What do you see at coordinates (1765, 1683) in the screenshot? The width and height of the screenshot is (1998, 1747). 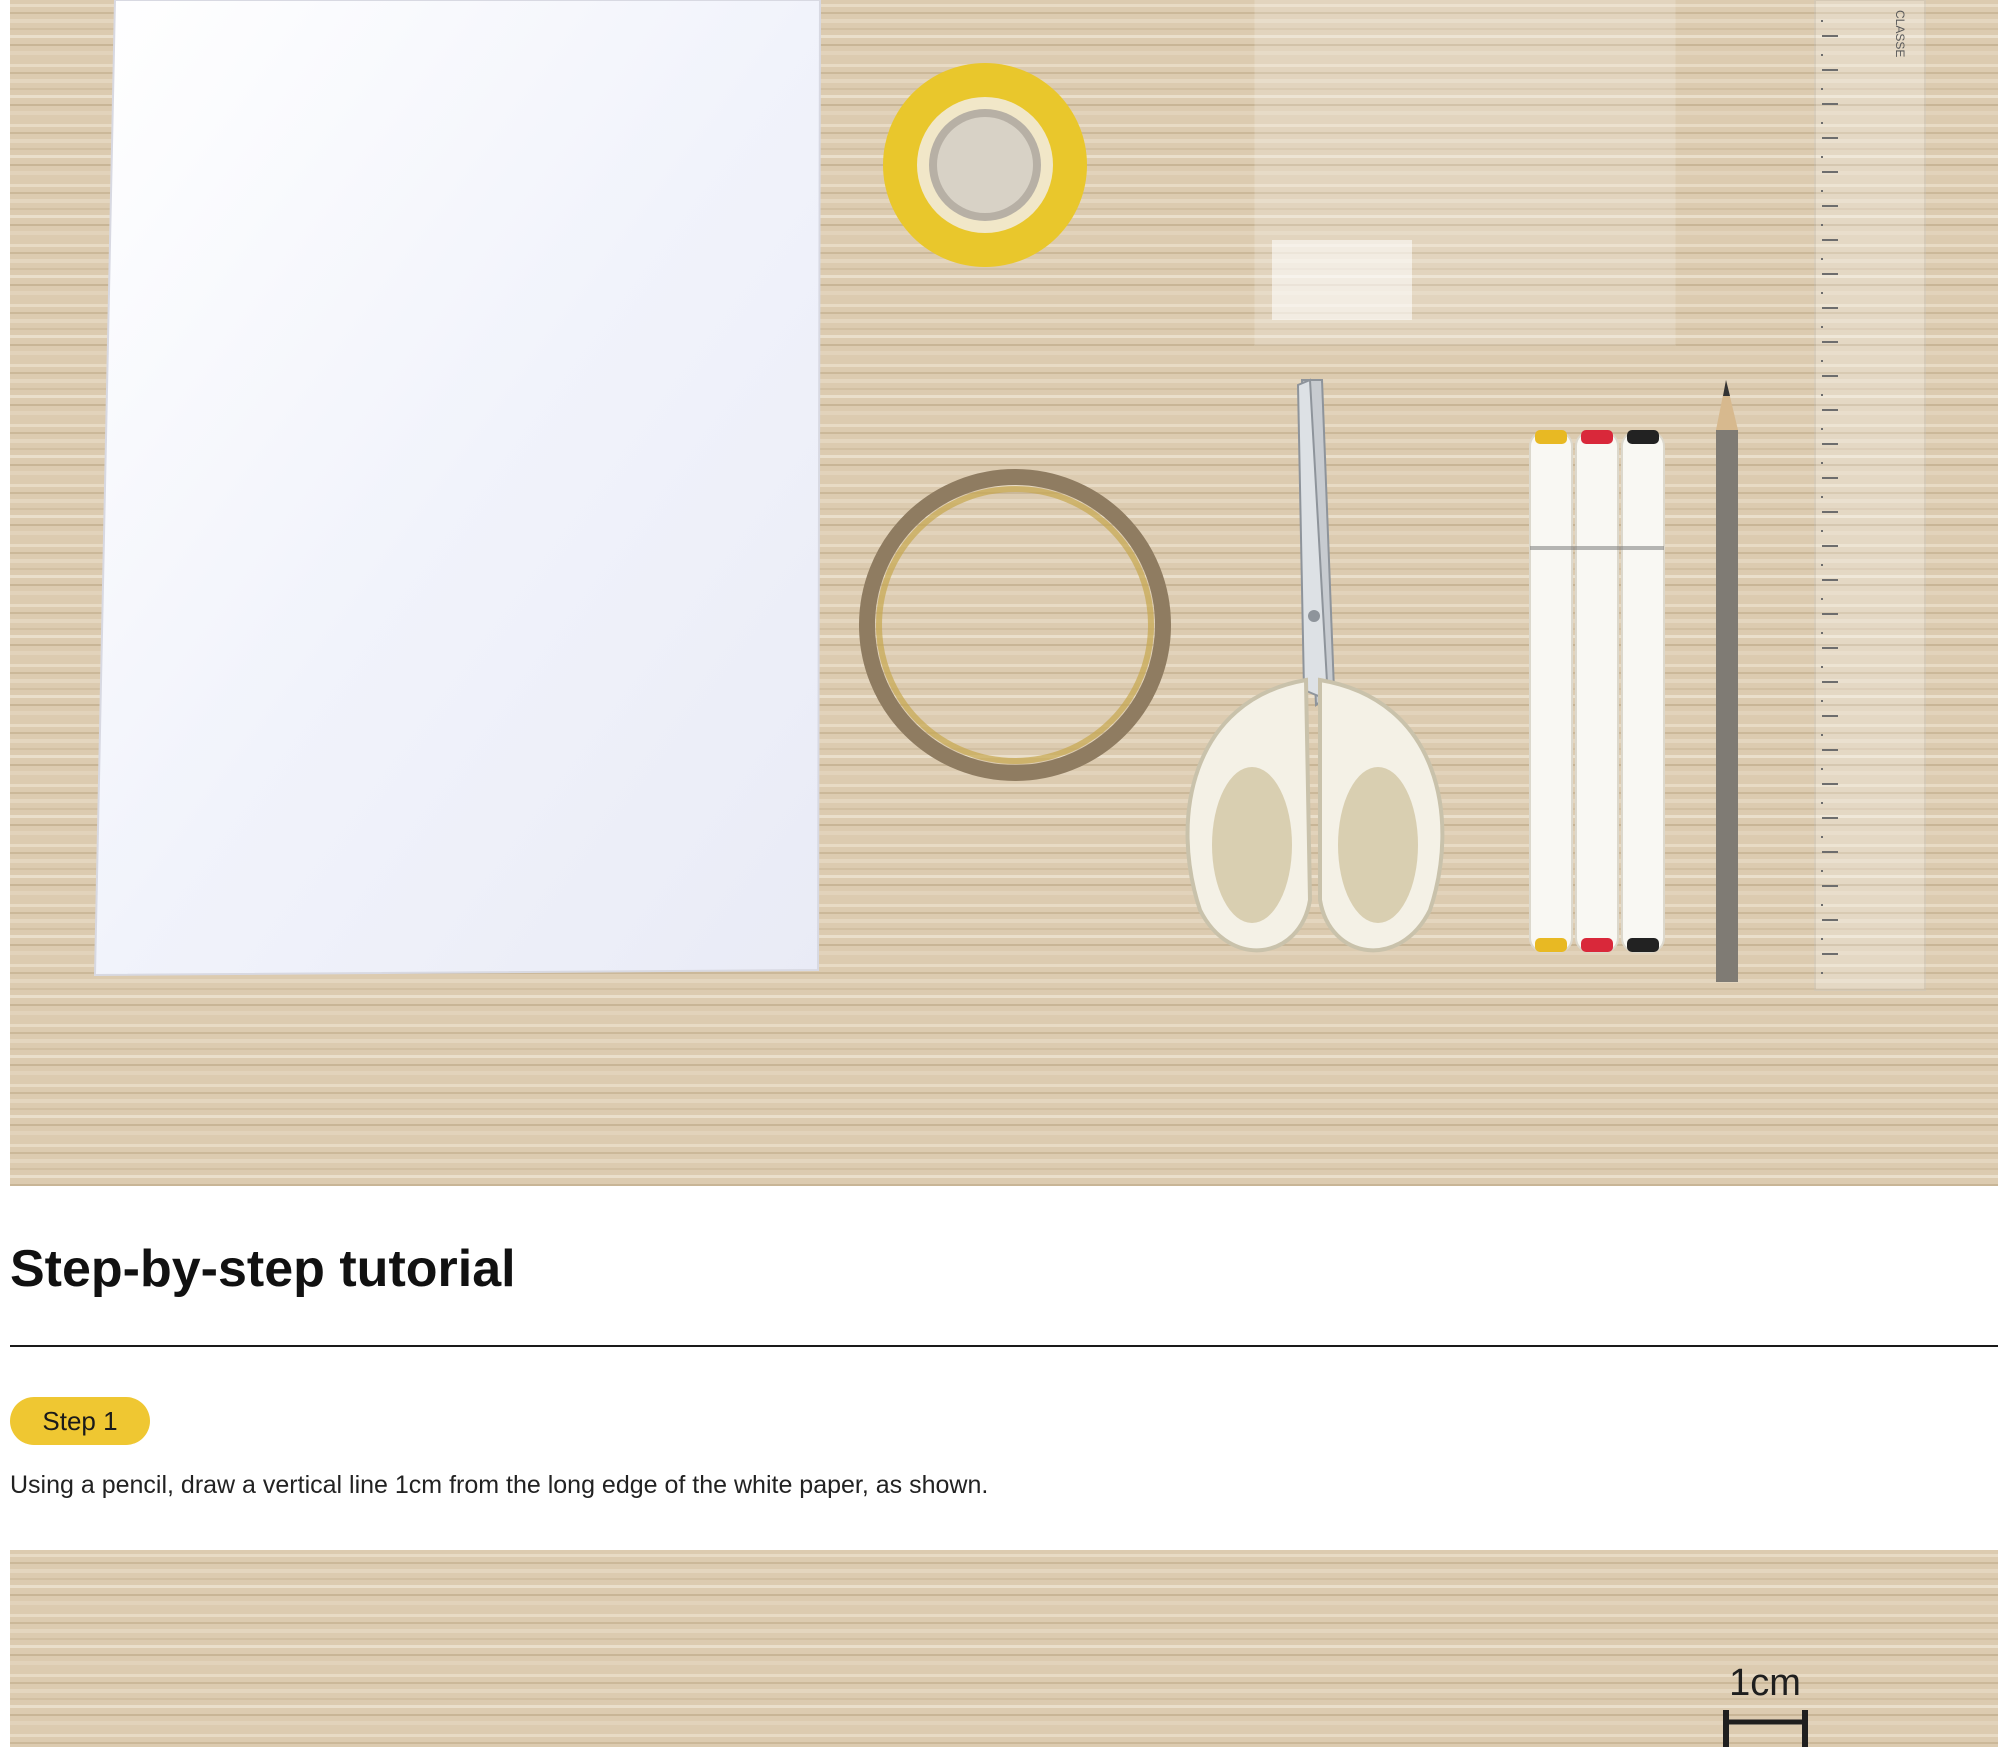 I see `measure-label: 1cm` at bounding box center [1765, 1683].